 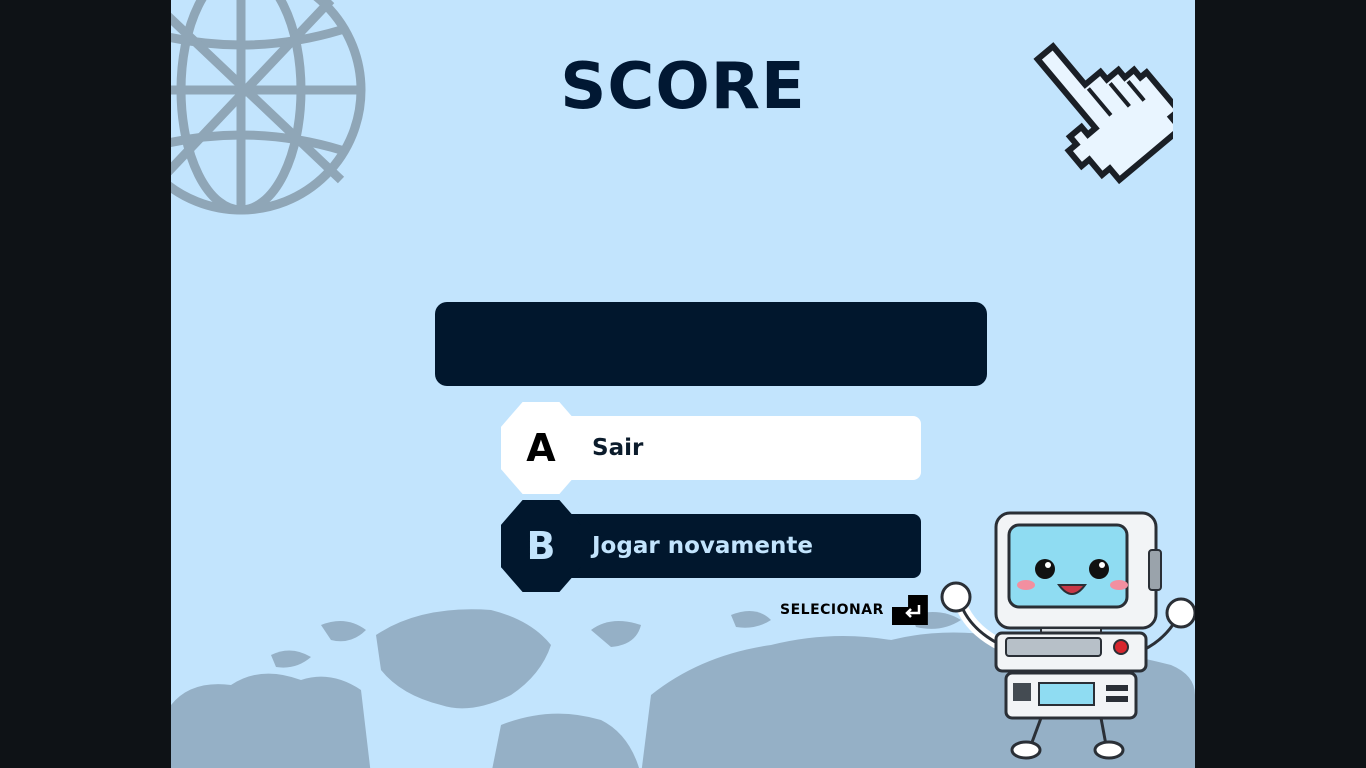 What do you see at coordinates (1067, 635) in the screenshot?
I see `computer-robot-mascot` at bounding box center [1067, 635].